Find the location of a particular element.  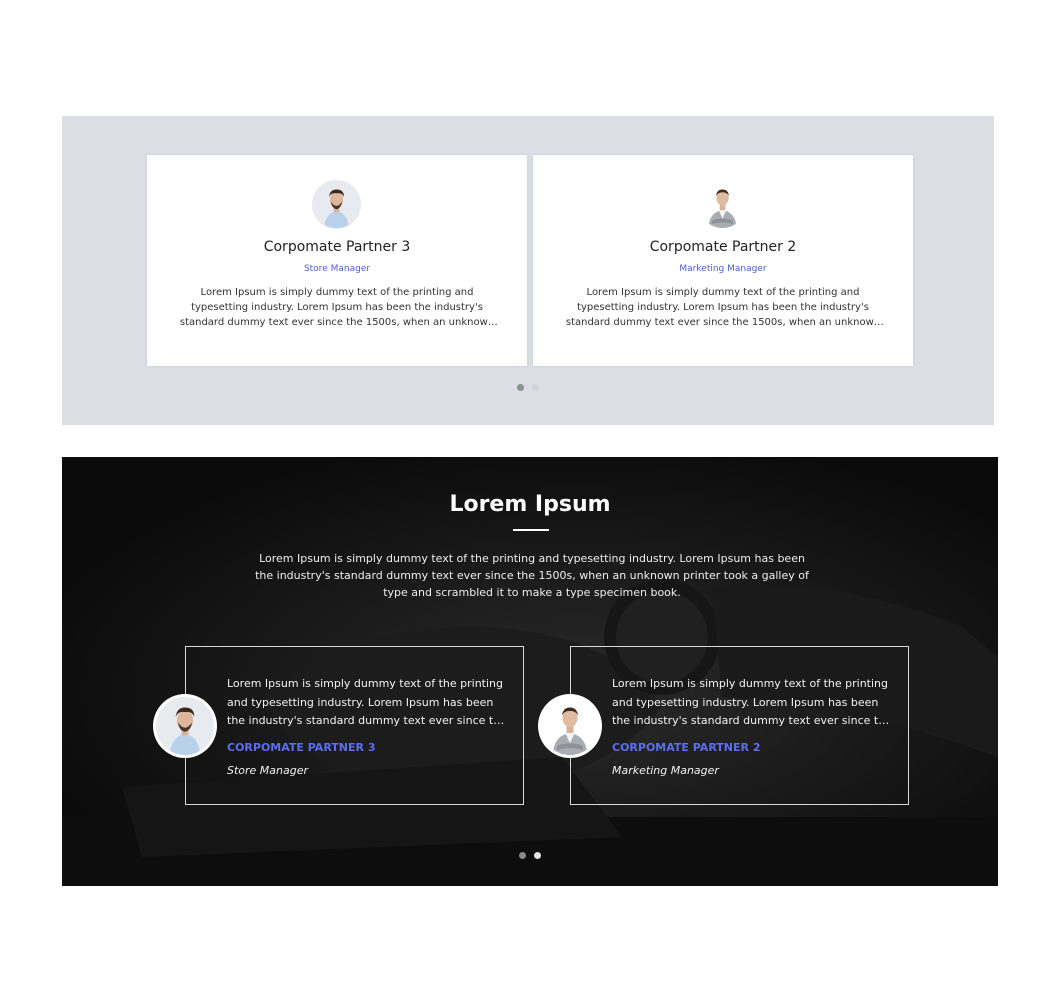

testimonial-name: CORPOMATE PARTNER 3 is located at coordinates (301, 747).